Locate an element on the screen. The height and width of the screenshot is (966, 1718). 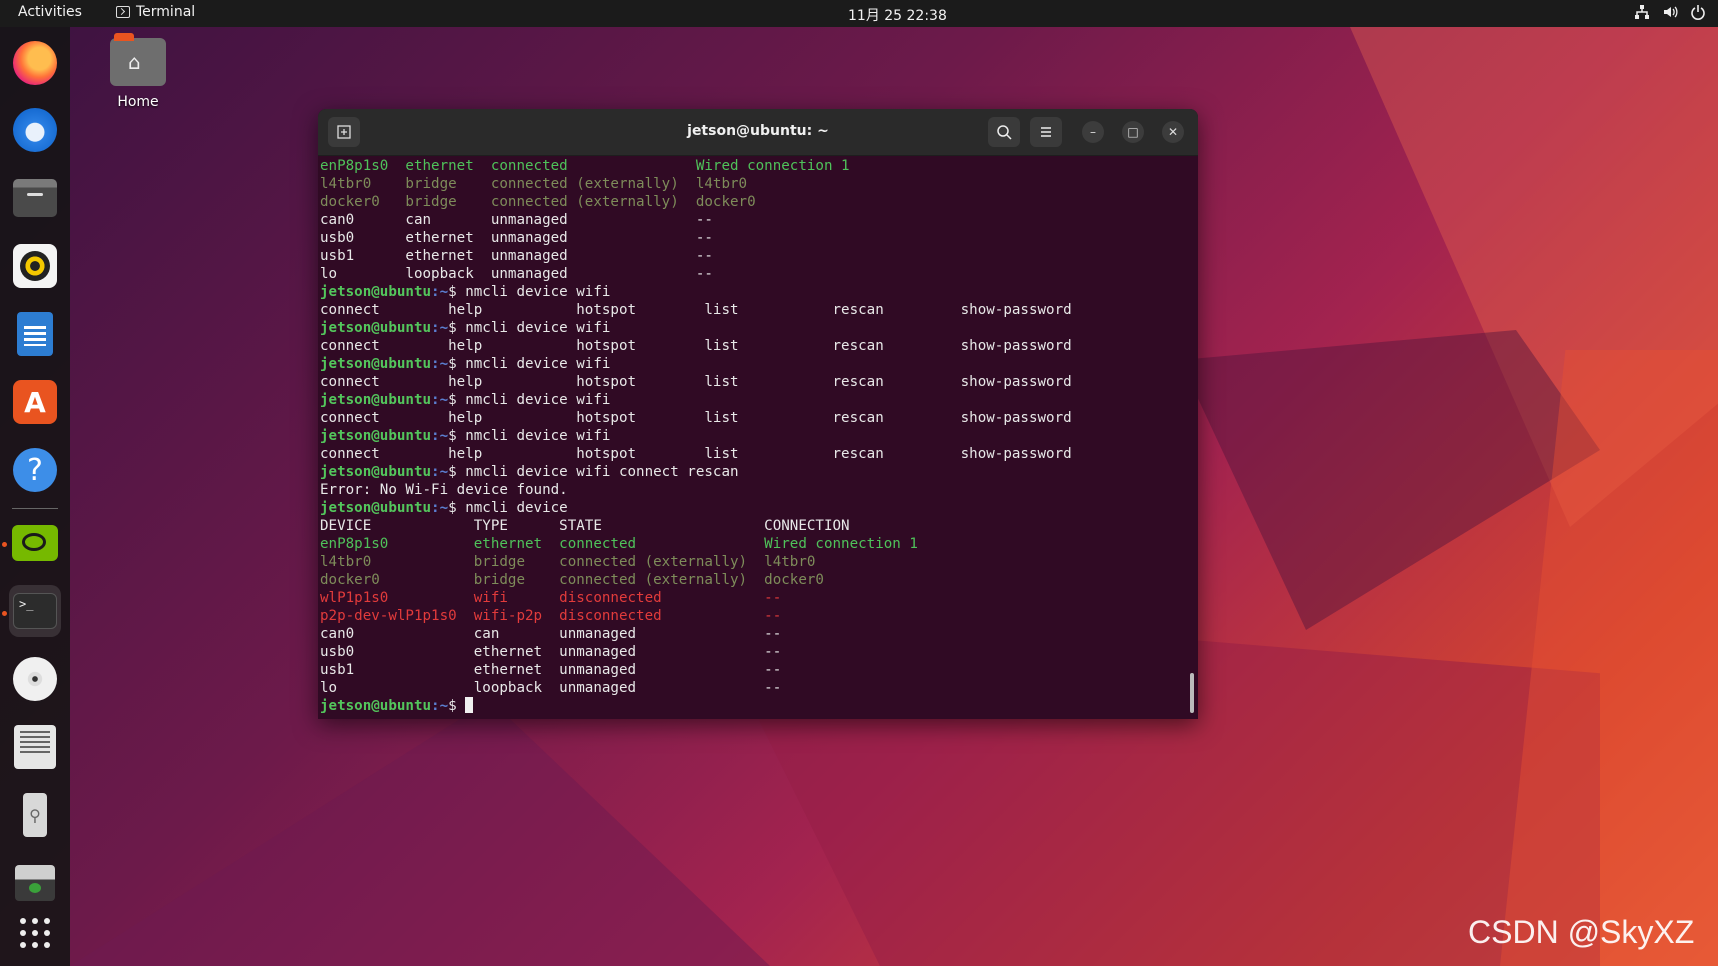
disc-icon is located at coordinates (35, 679).